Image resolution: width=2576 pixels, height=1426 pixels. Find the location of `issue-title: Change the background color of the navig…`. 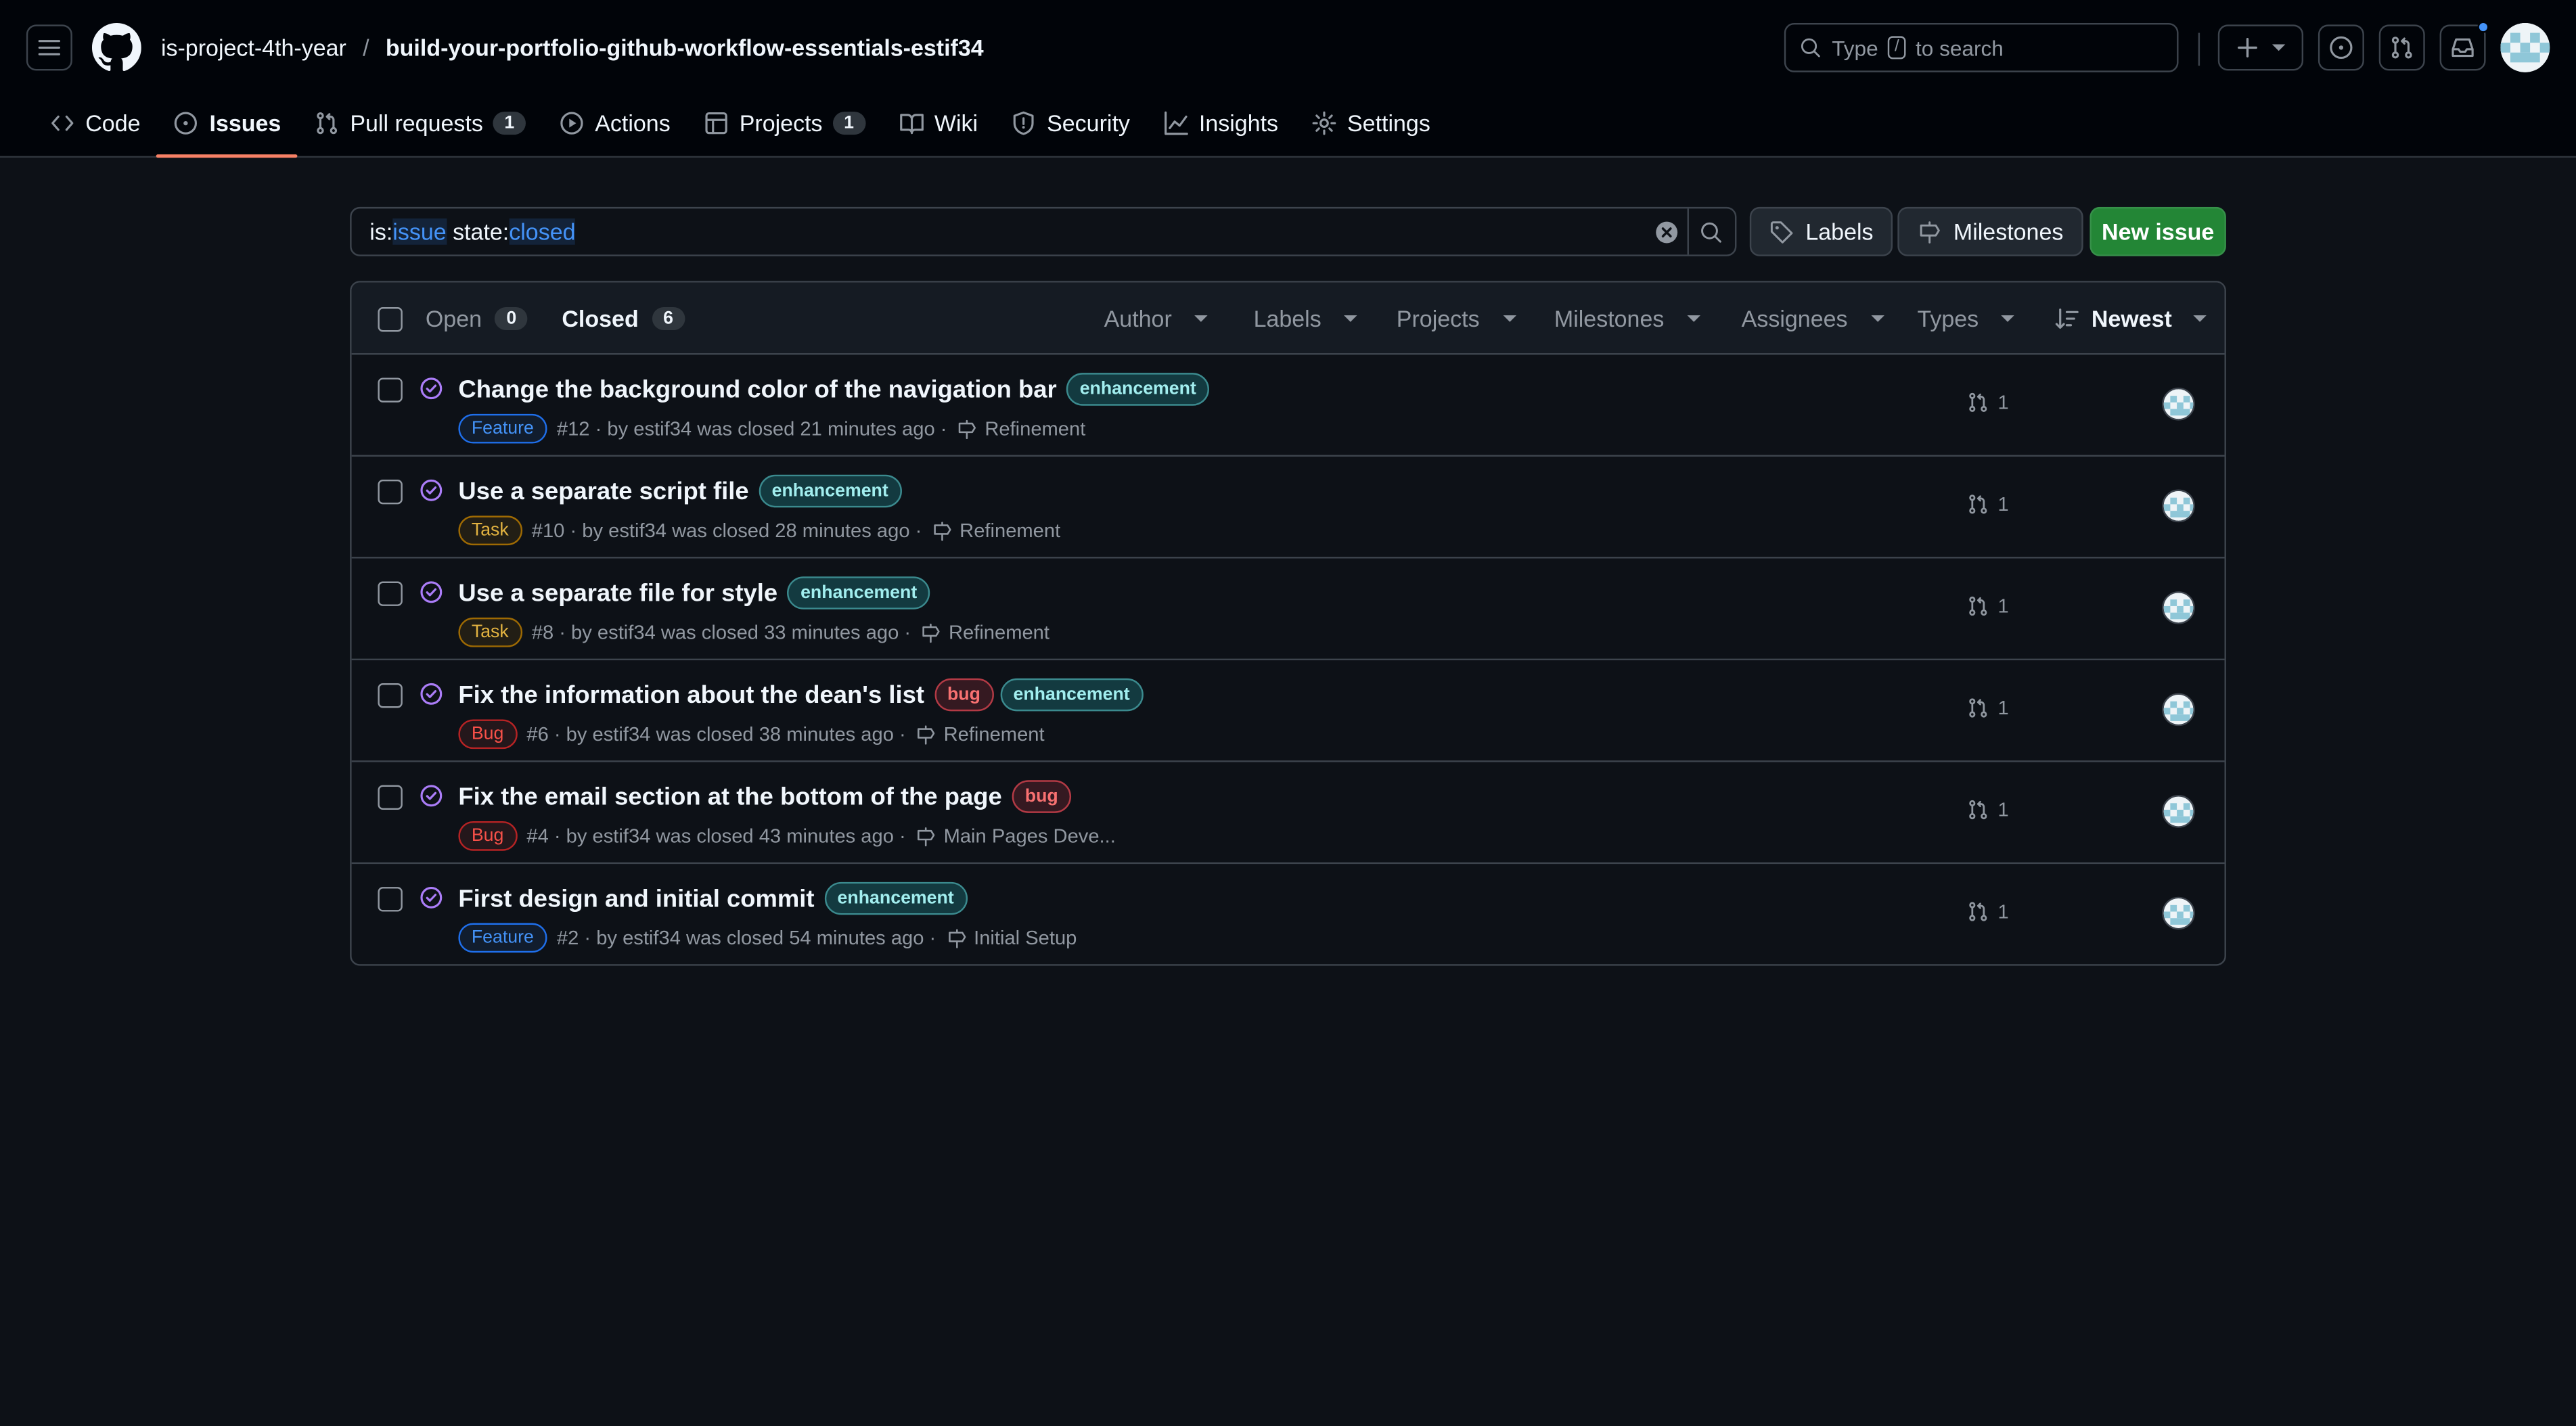

issue-title: Change the background color of the navig… is located at coordinates (757, 389).